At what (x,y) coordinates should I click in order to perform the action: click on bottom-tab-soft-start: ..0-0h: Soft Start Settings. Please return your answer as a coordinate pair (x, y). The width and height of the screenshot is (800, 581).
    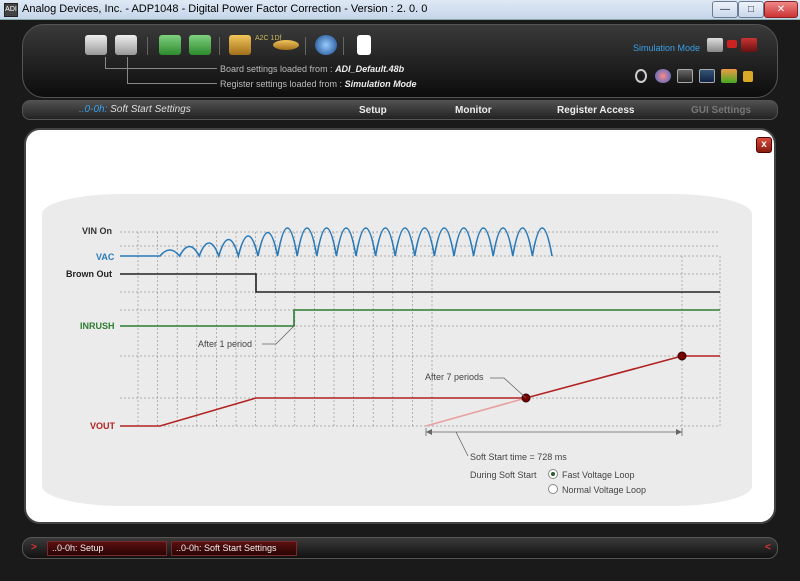
    Looking at the image, I should click on (234, 548).